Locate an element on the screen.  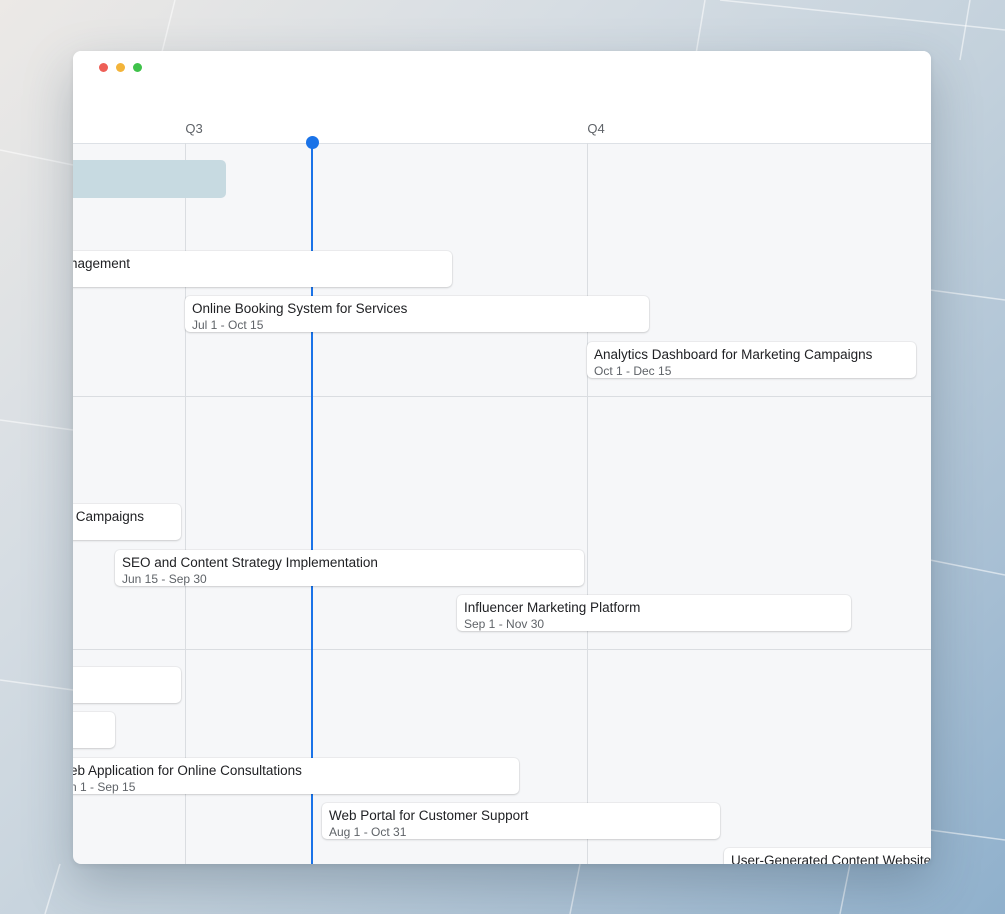
task-dates: n 1 - Sep 15 is located at coordinates (104, 787).